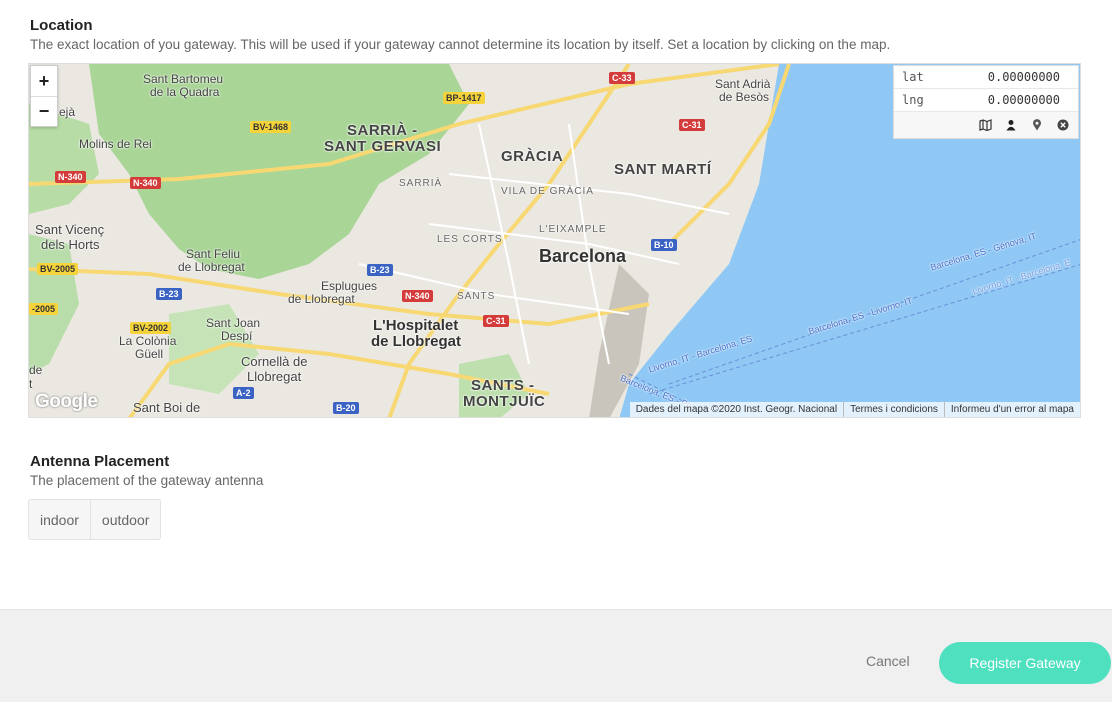 This screenshot has height=702, width=1112. I want to click on zoom-in-button: +, so click(44, 81).